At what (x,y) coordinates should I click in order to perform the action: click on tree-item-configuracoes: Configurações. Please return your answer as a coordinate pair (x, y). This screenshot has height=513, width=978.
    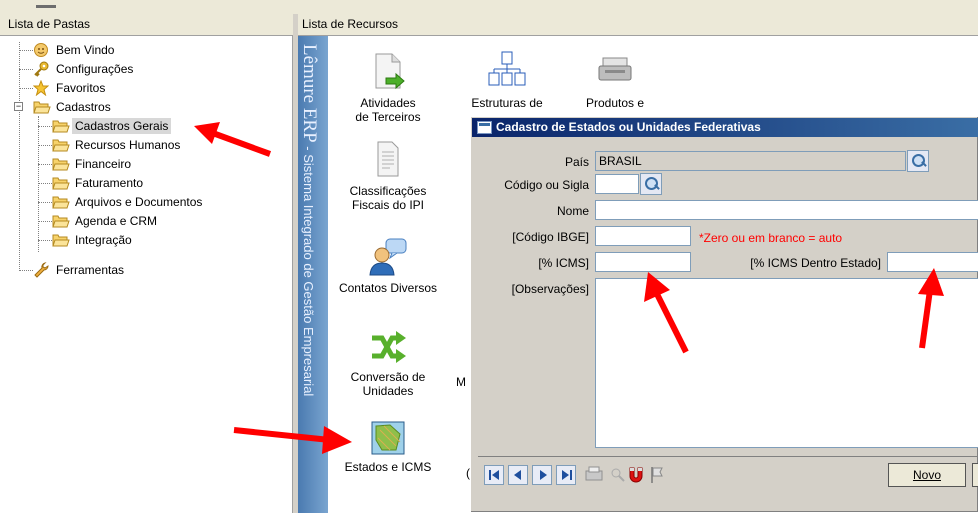
    Looking at the image, I should click on (84, 68).